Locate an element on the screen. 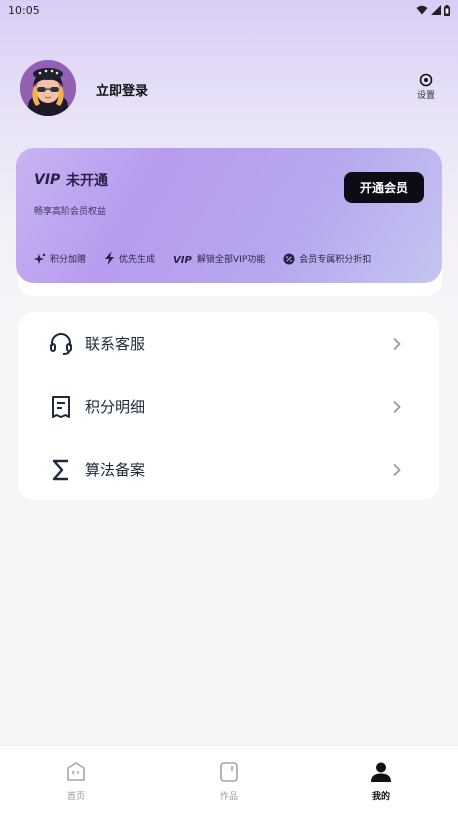  tab-home: 首页 is located at coordinates (76, 780).